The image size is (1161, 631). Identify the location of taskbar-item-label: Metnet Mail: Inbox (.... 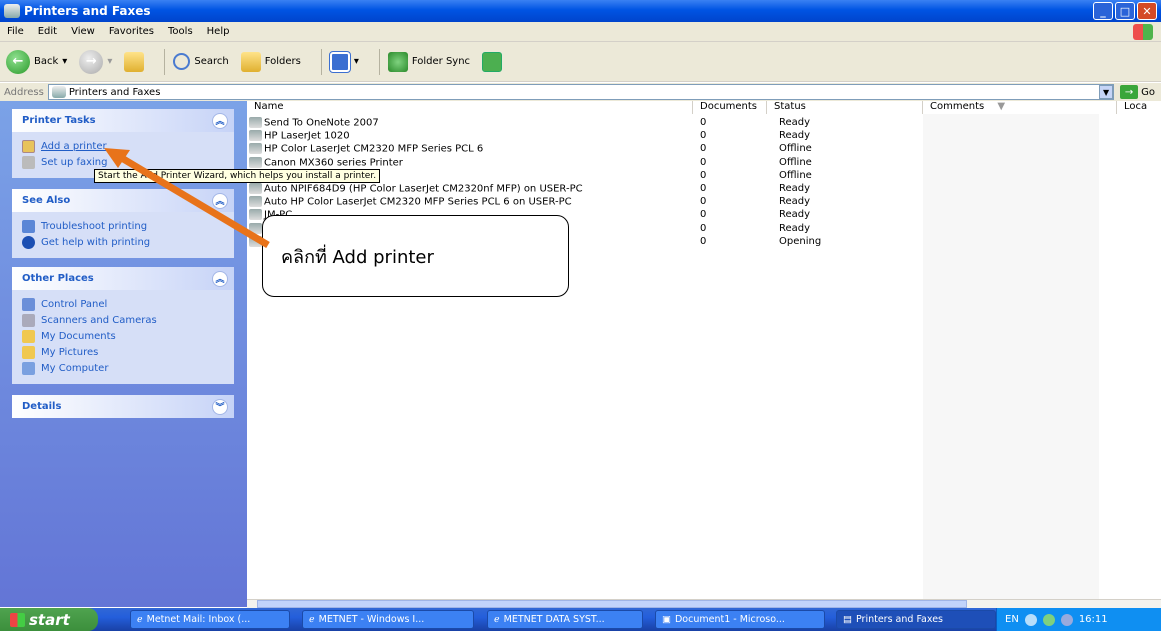
(198, 619).